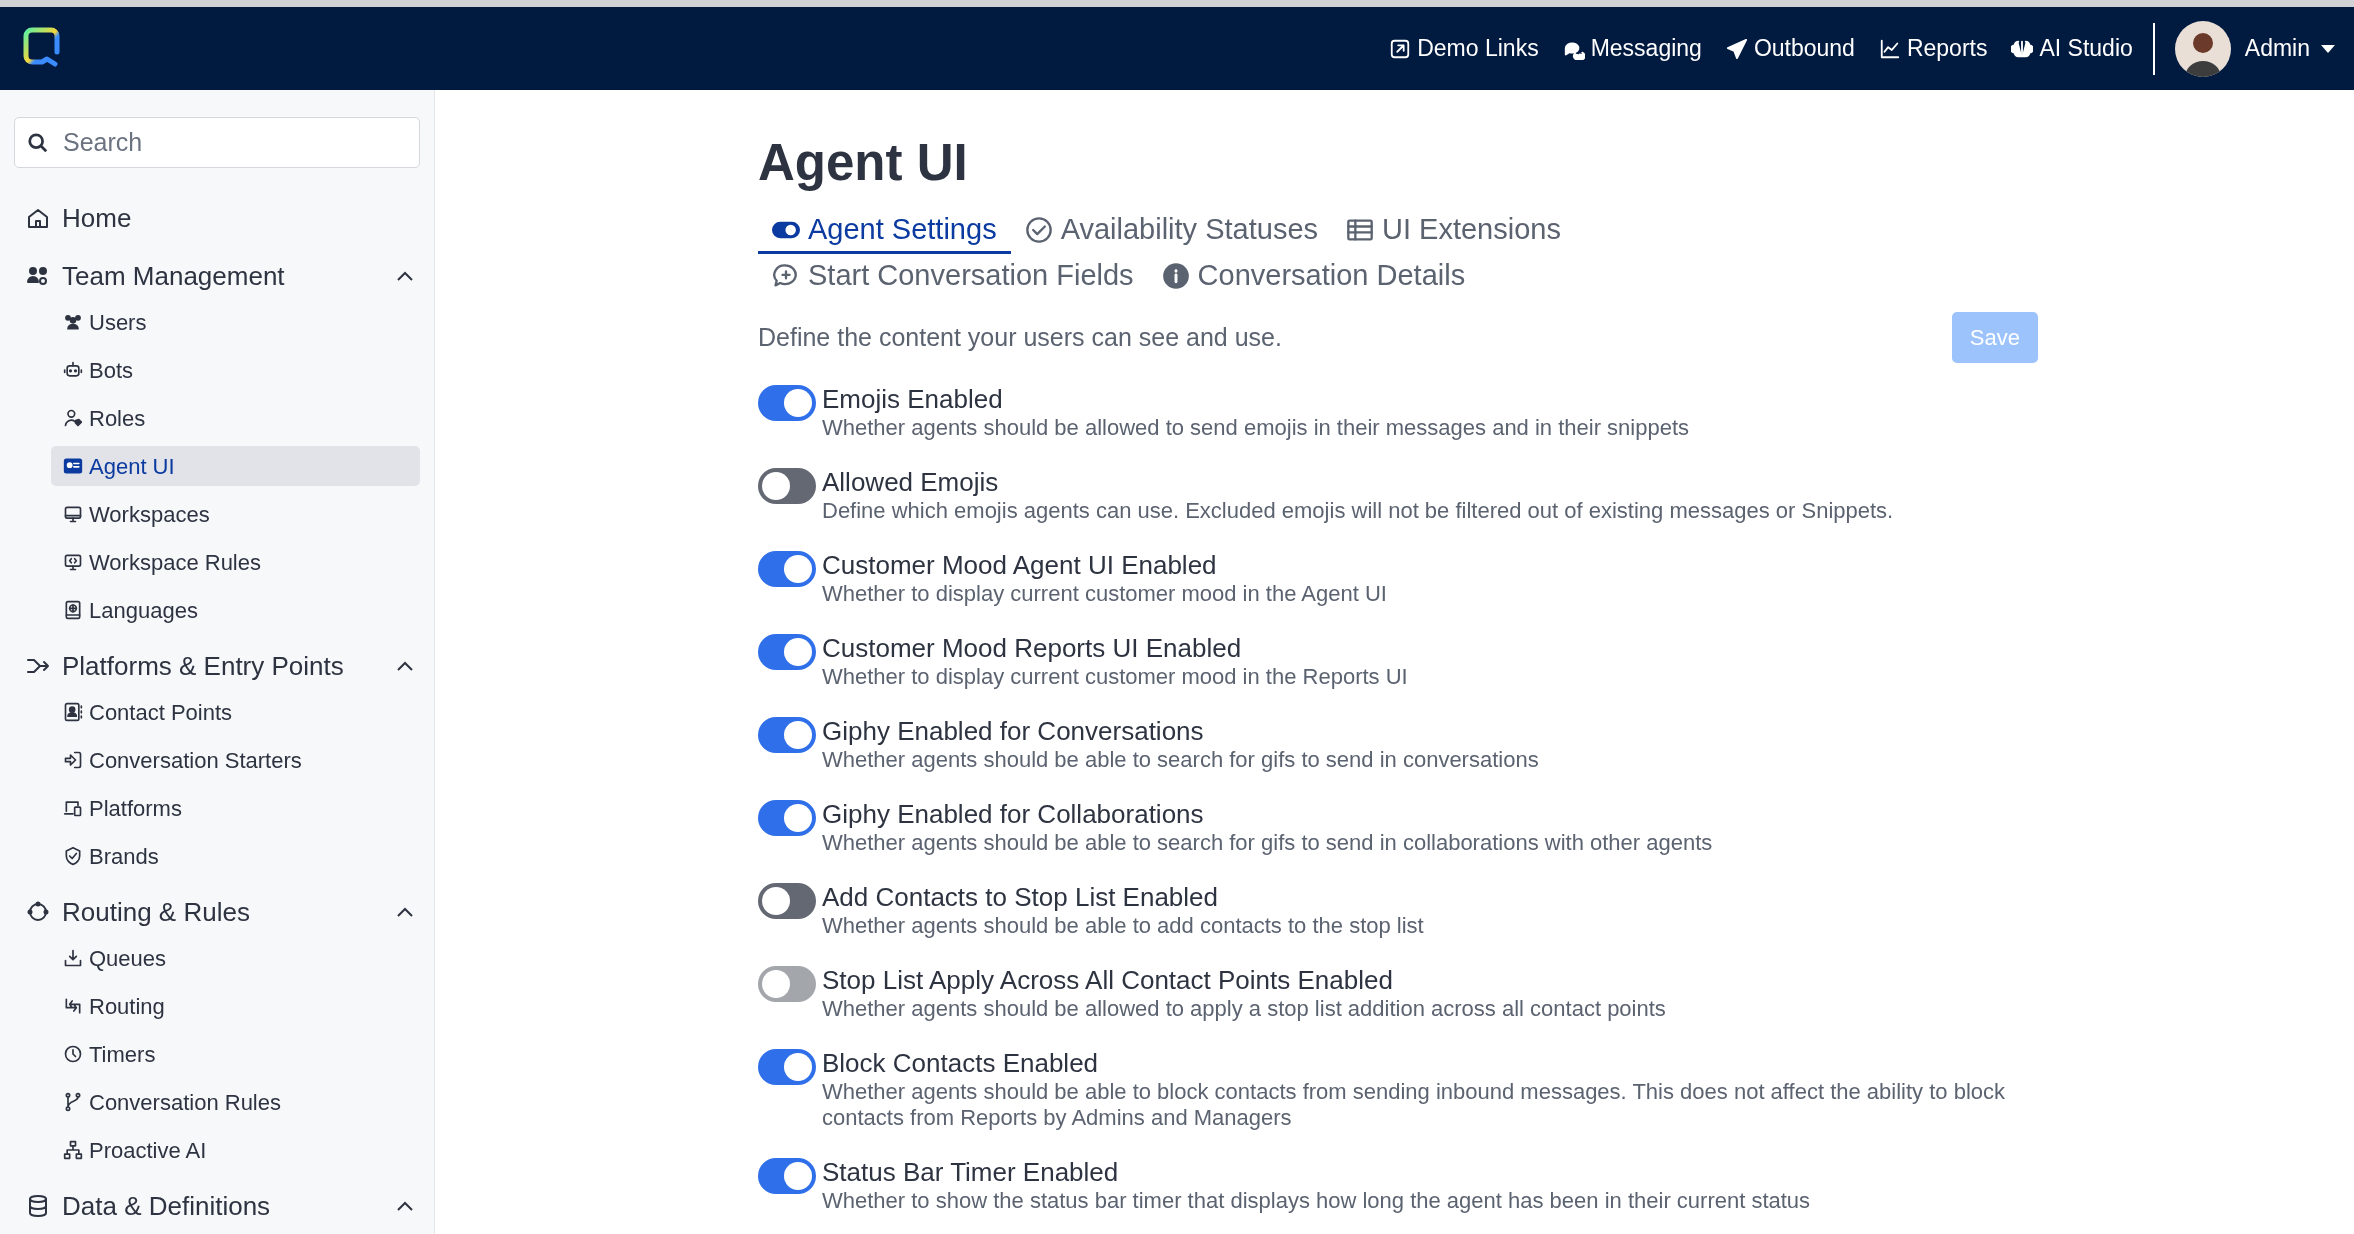 This screenshot has width=2354, height=1234. I want to click on tab: Conversation Details, so click(1313, 277).